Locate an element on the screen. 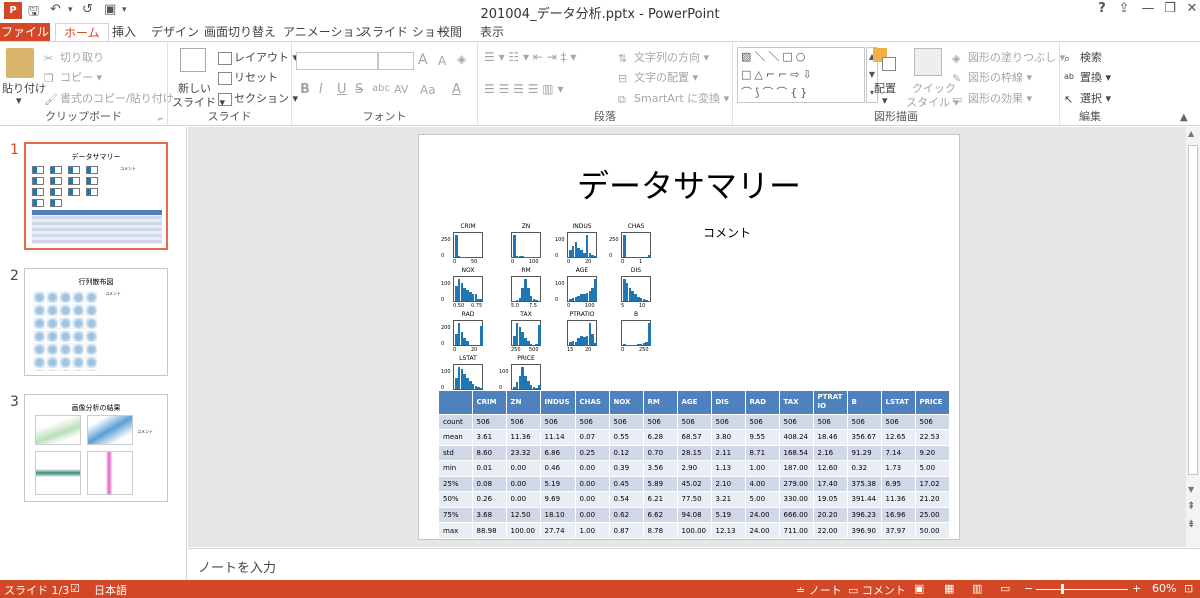 The image size is (1200, 598). paste-button: 貼り付け is located at coordinates (24, 88).